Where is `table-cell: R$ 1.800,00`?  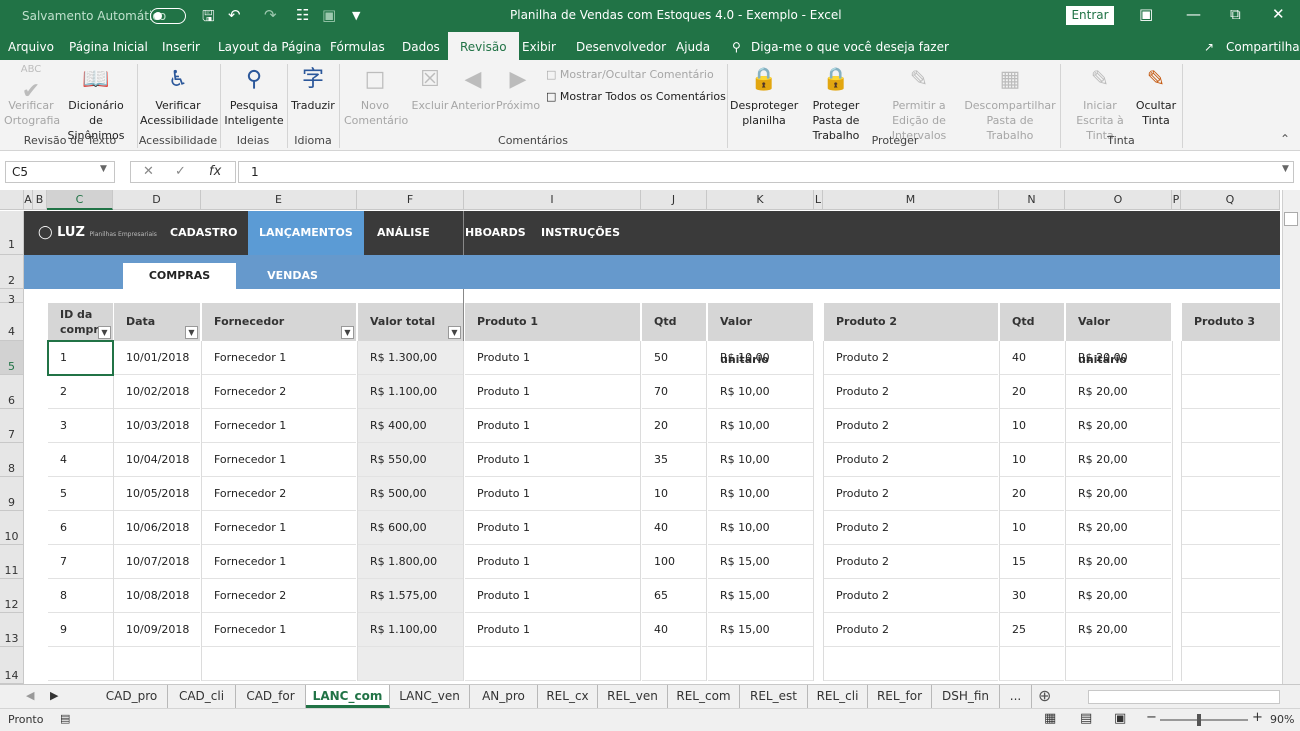 table-cell: R$ 1.800,00 is located at coordinates (410, 562).